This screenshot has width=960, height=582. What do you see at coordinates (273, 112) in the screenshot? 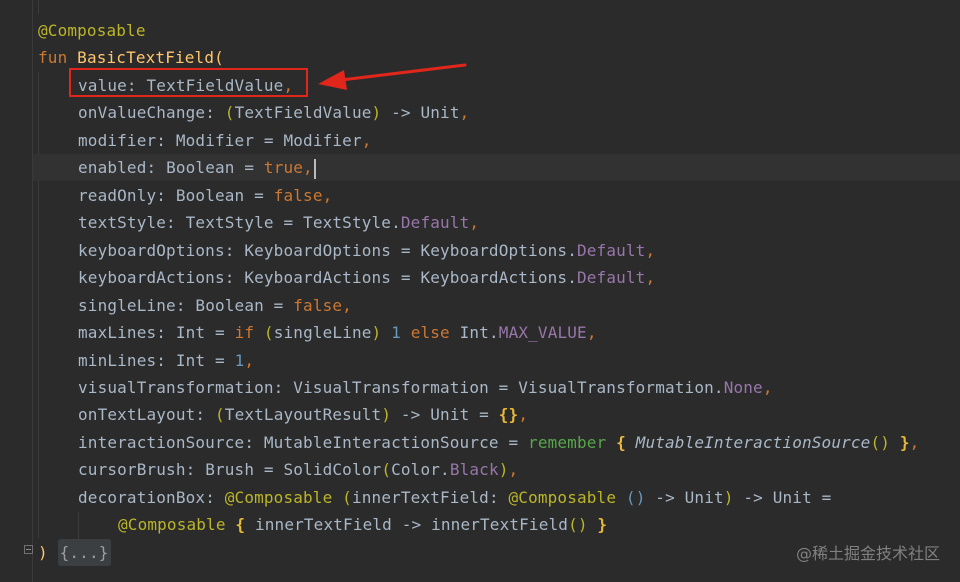
I see `code-line-onvaluechange-param: onValueChange: (TextFieldValue) -> Unit,` at bounding box center [273, 112].